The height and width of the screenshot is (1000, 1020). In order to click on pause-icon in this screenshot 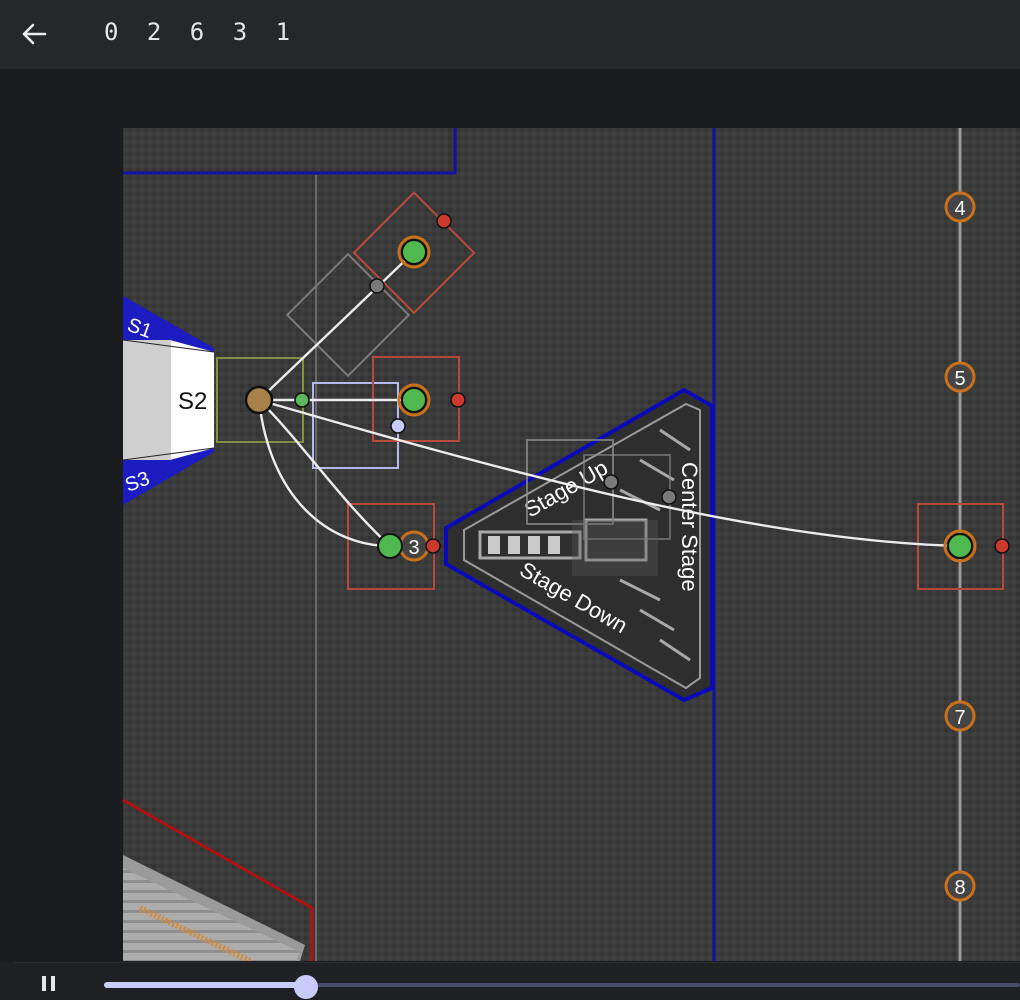, I will do `click(48, 983)`.